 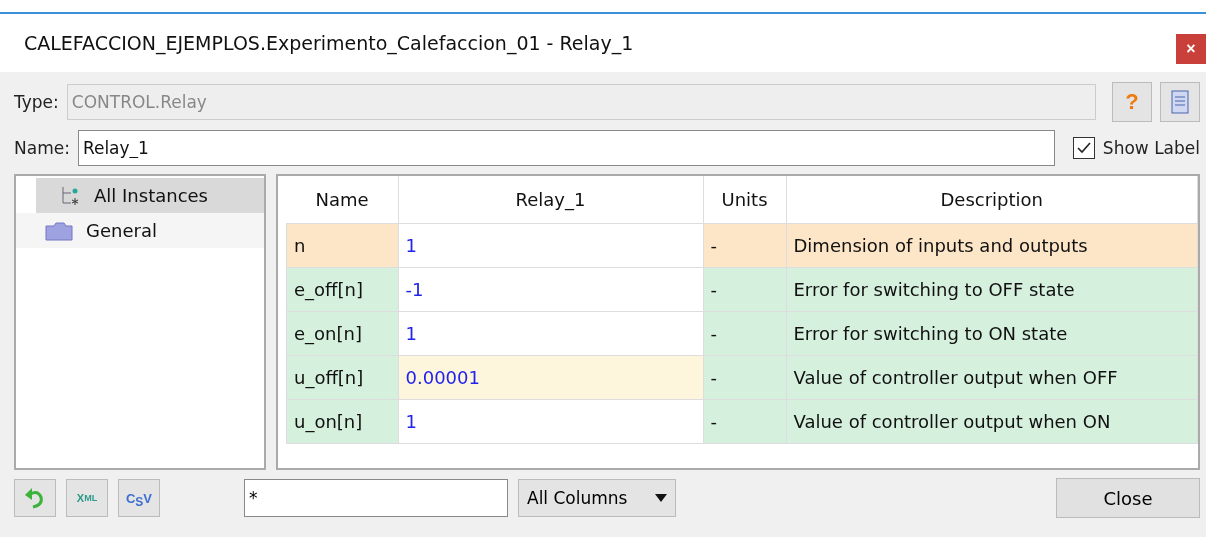 What do you see at coordinates (376, 498) in the screenshot?
I see `filter-field: *` at bounding box center [376, 498].